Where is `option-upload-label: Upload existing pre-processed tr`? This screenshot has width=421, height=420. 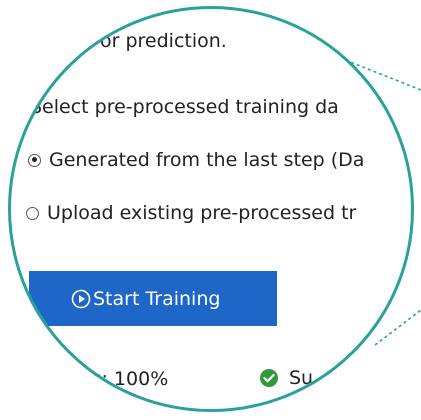 option-upload-label: Upload existing pre-processed tr is located at coordinates (202, 213).